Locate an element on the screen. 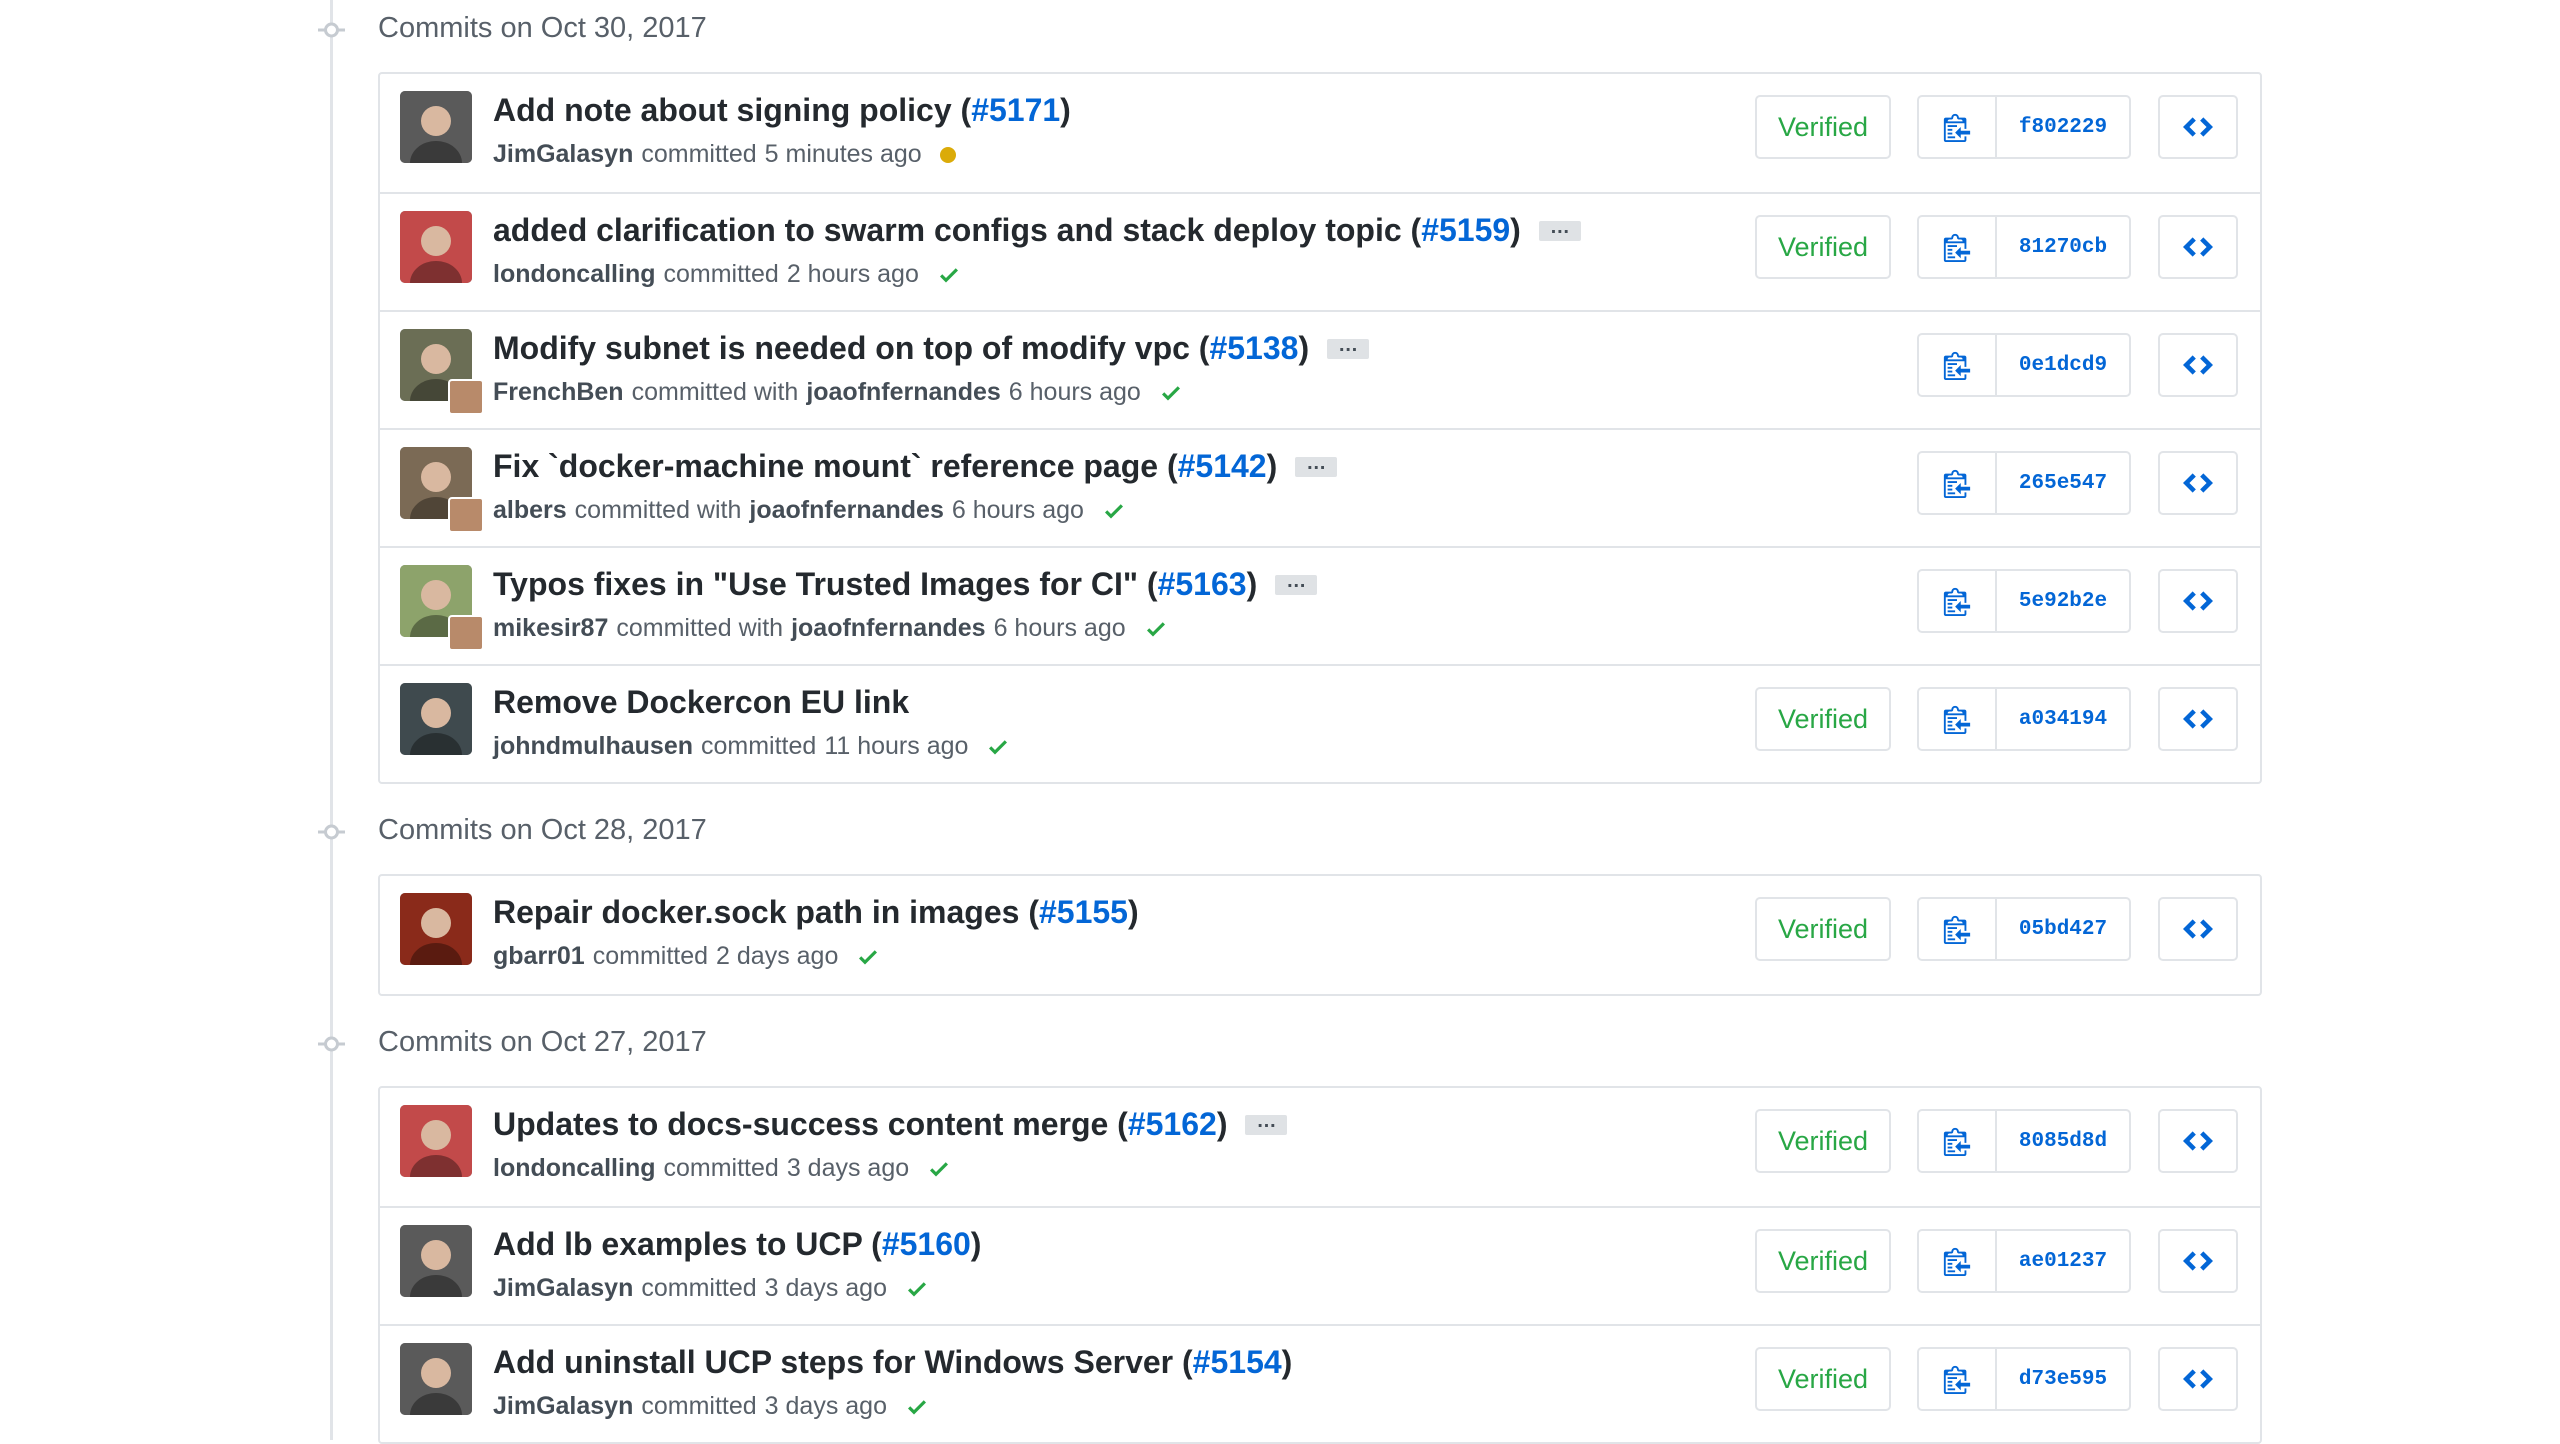 Image resolution: width=2560 pixels, height=1444 pixels. commit-sha-link: 0e1dcd9 is located at coordinates (2063, 365).